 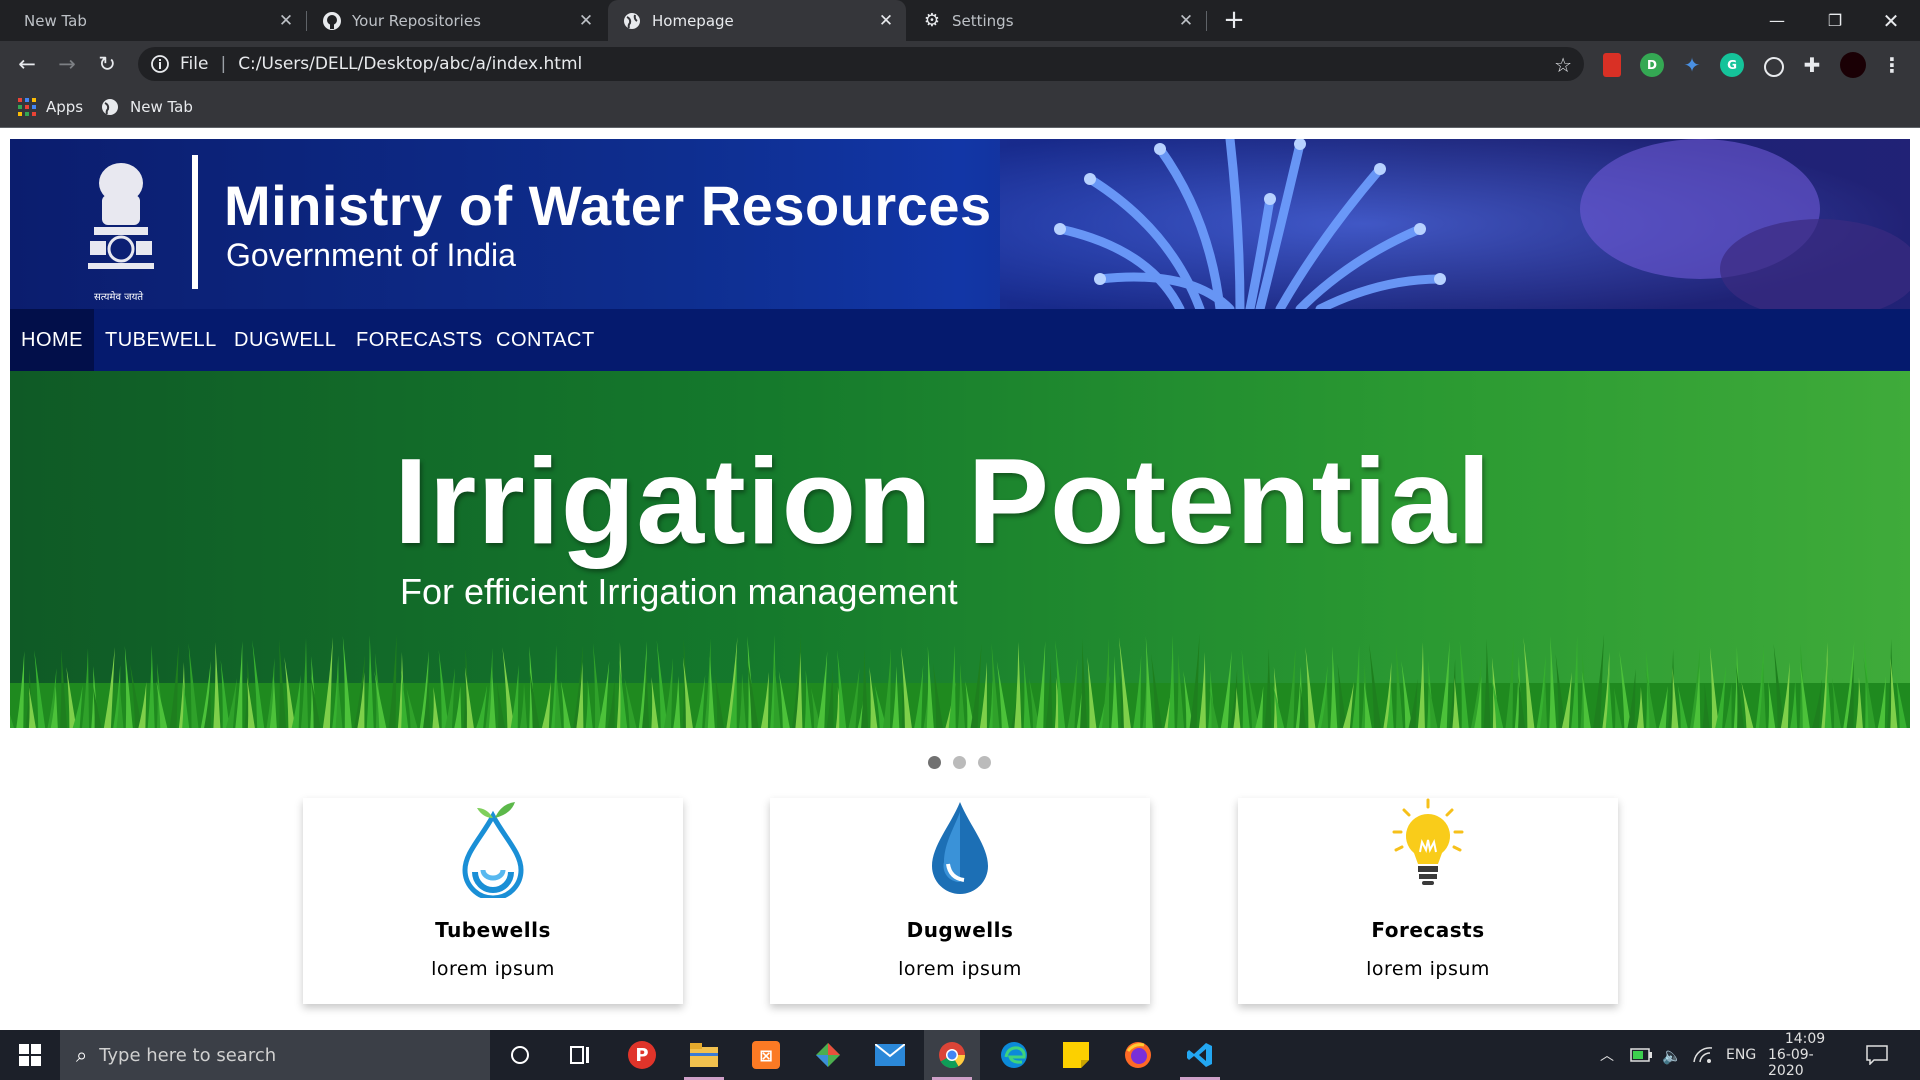 What do you see at coordinates (119, 297) in the screenshot?
I see `emblem-caption: सत्यमेव जयते` at bounding box center [119, 297].